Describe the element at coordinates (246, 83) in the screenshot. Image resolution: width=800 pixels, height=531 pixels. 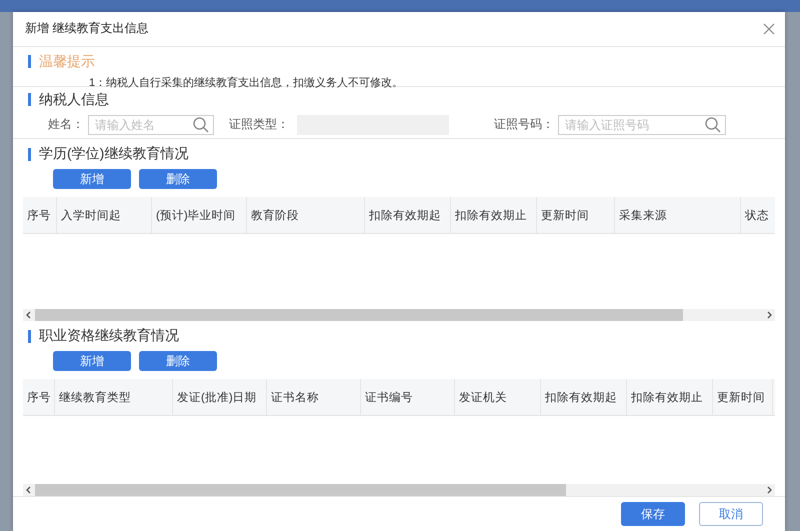
I see `notice-text: 1：纳税人自行采集的继续教育支出信息，扣缴义务人不可修改。` at that location.